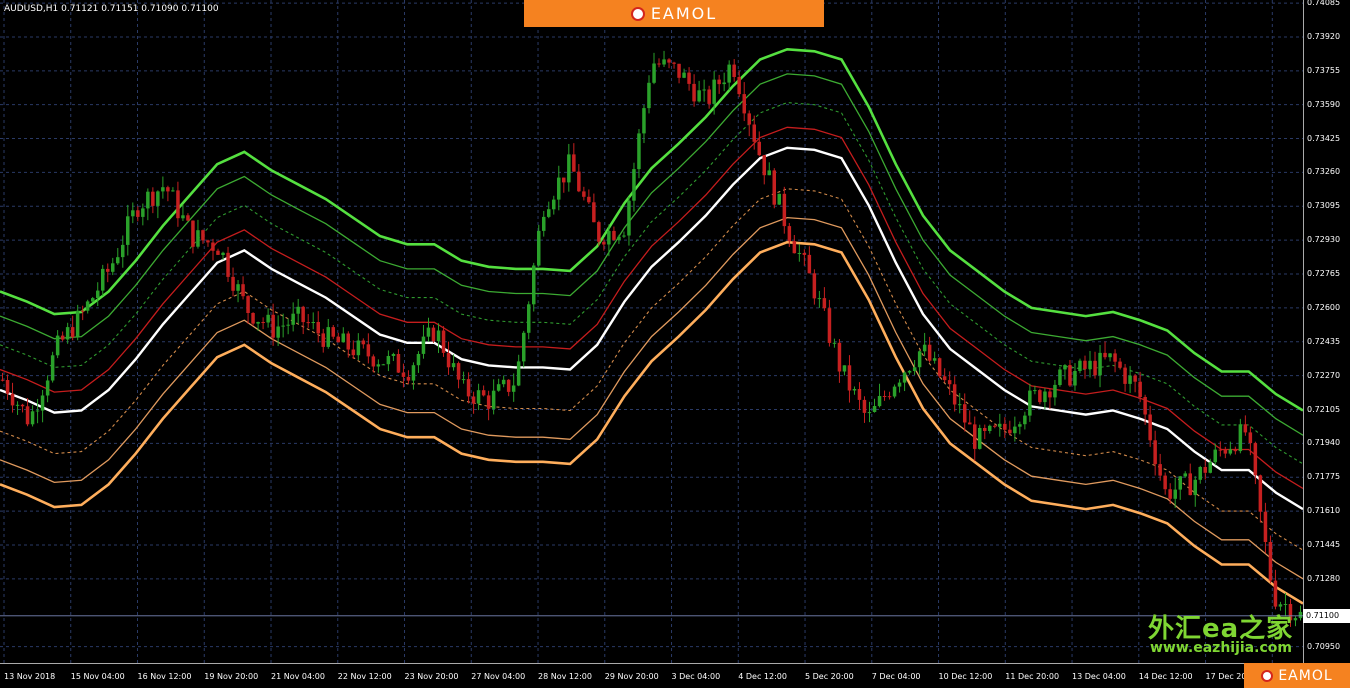 This screenshot has height=688, width=1350. I want to click on price-axis-label: 0.71775, so click(1324, 477).